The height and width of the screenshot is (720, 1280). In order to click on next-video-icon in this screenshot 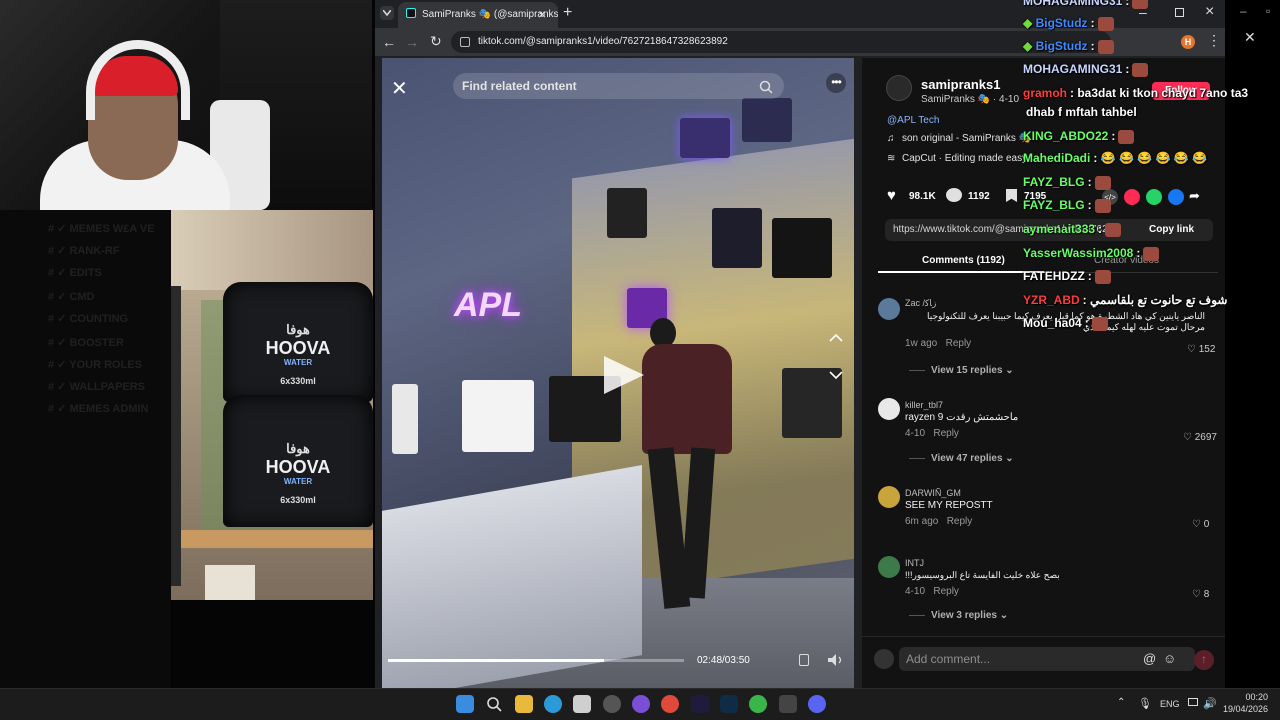, I will do `click(836, 375)`.